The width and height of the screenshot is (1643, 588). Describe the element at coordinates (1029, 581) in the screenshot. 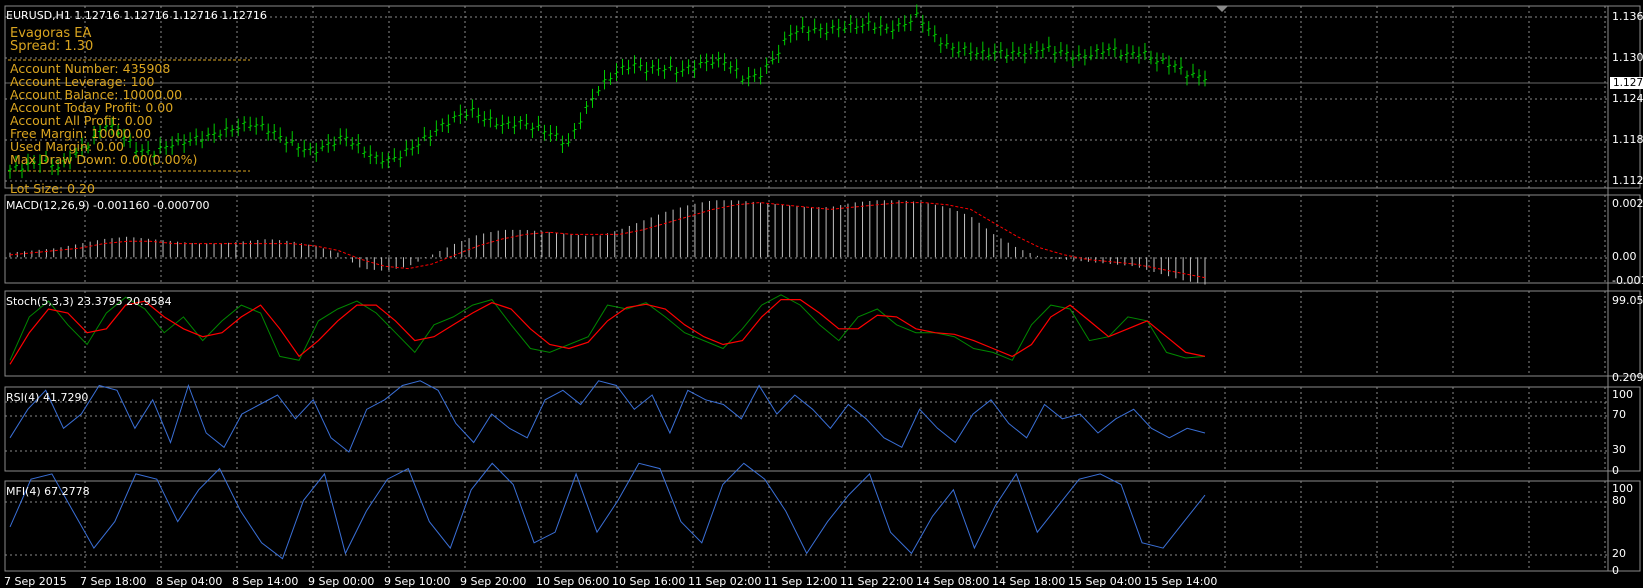

I see `time-label: 14 Sep 18:00` at that location.